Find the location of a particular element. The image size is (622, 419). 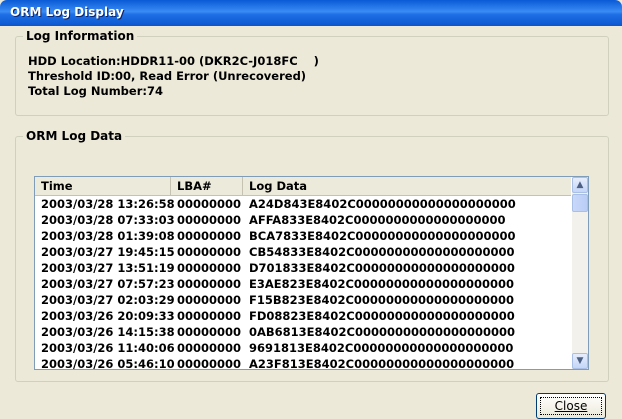

log-information-label: Log Information is located at coordinates (80, 36).